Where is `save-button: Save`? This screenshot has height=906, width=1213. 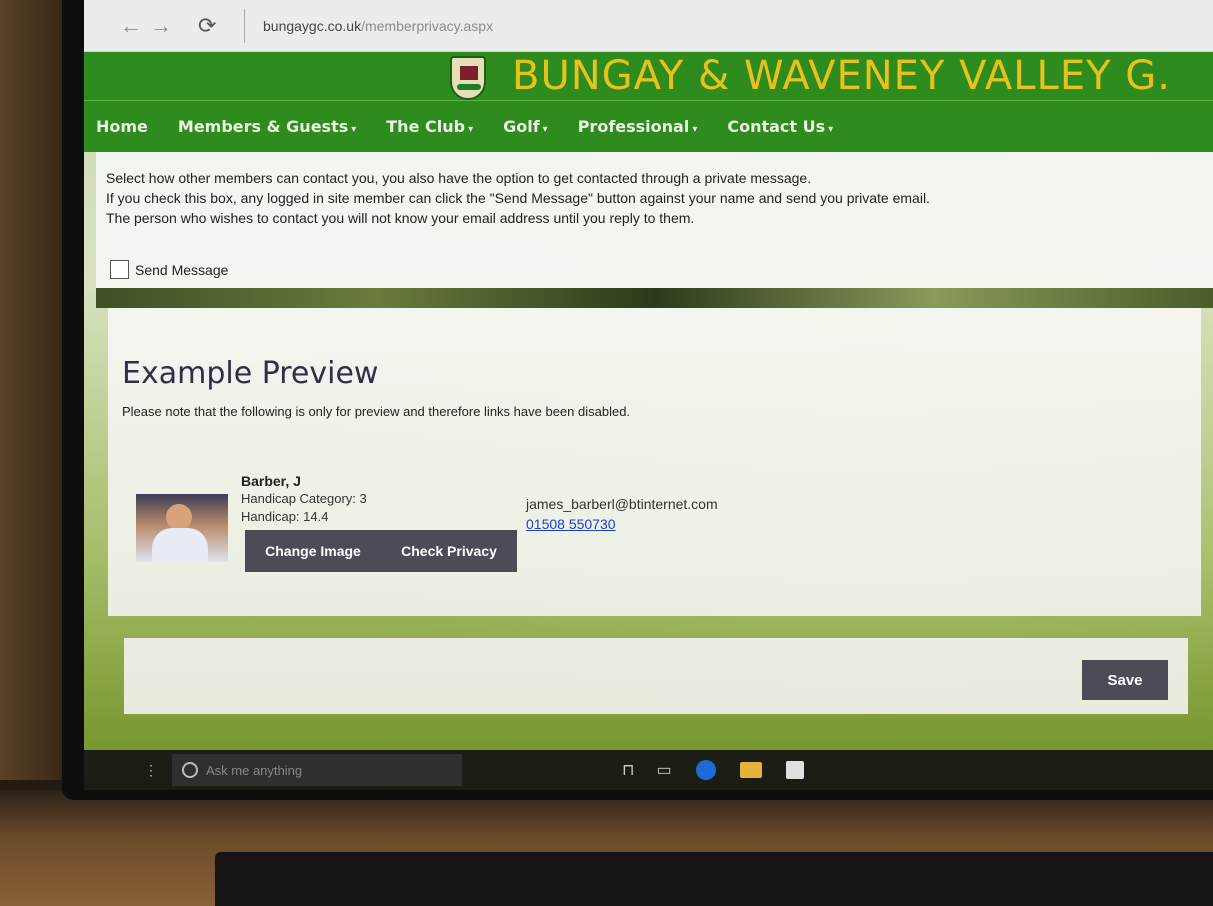
save-button: Save is located at coordinates (1125, 680).